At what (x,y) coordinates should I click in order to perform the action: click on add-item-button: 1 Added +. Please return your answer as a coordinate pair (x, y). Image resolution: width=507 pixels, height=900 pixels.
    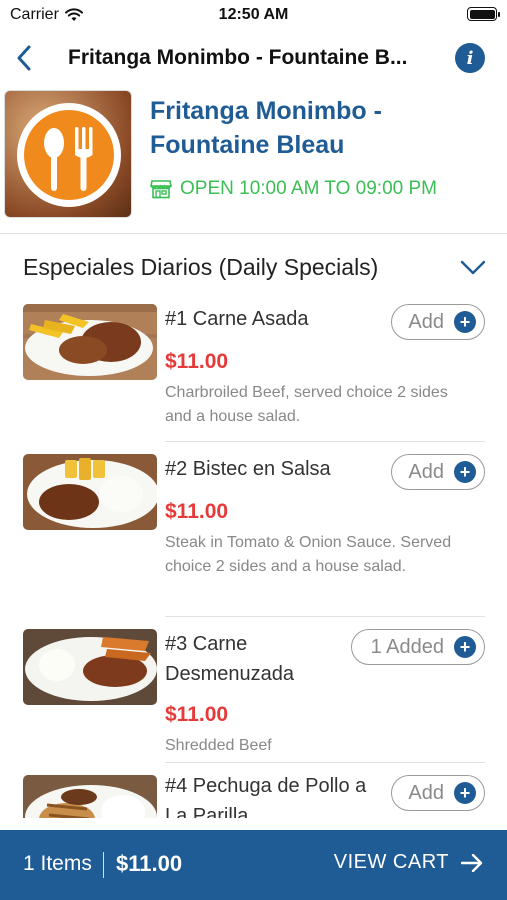
    Looking at the image, I should click on (418, 647).